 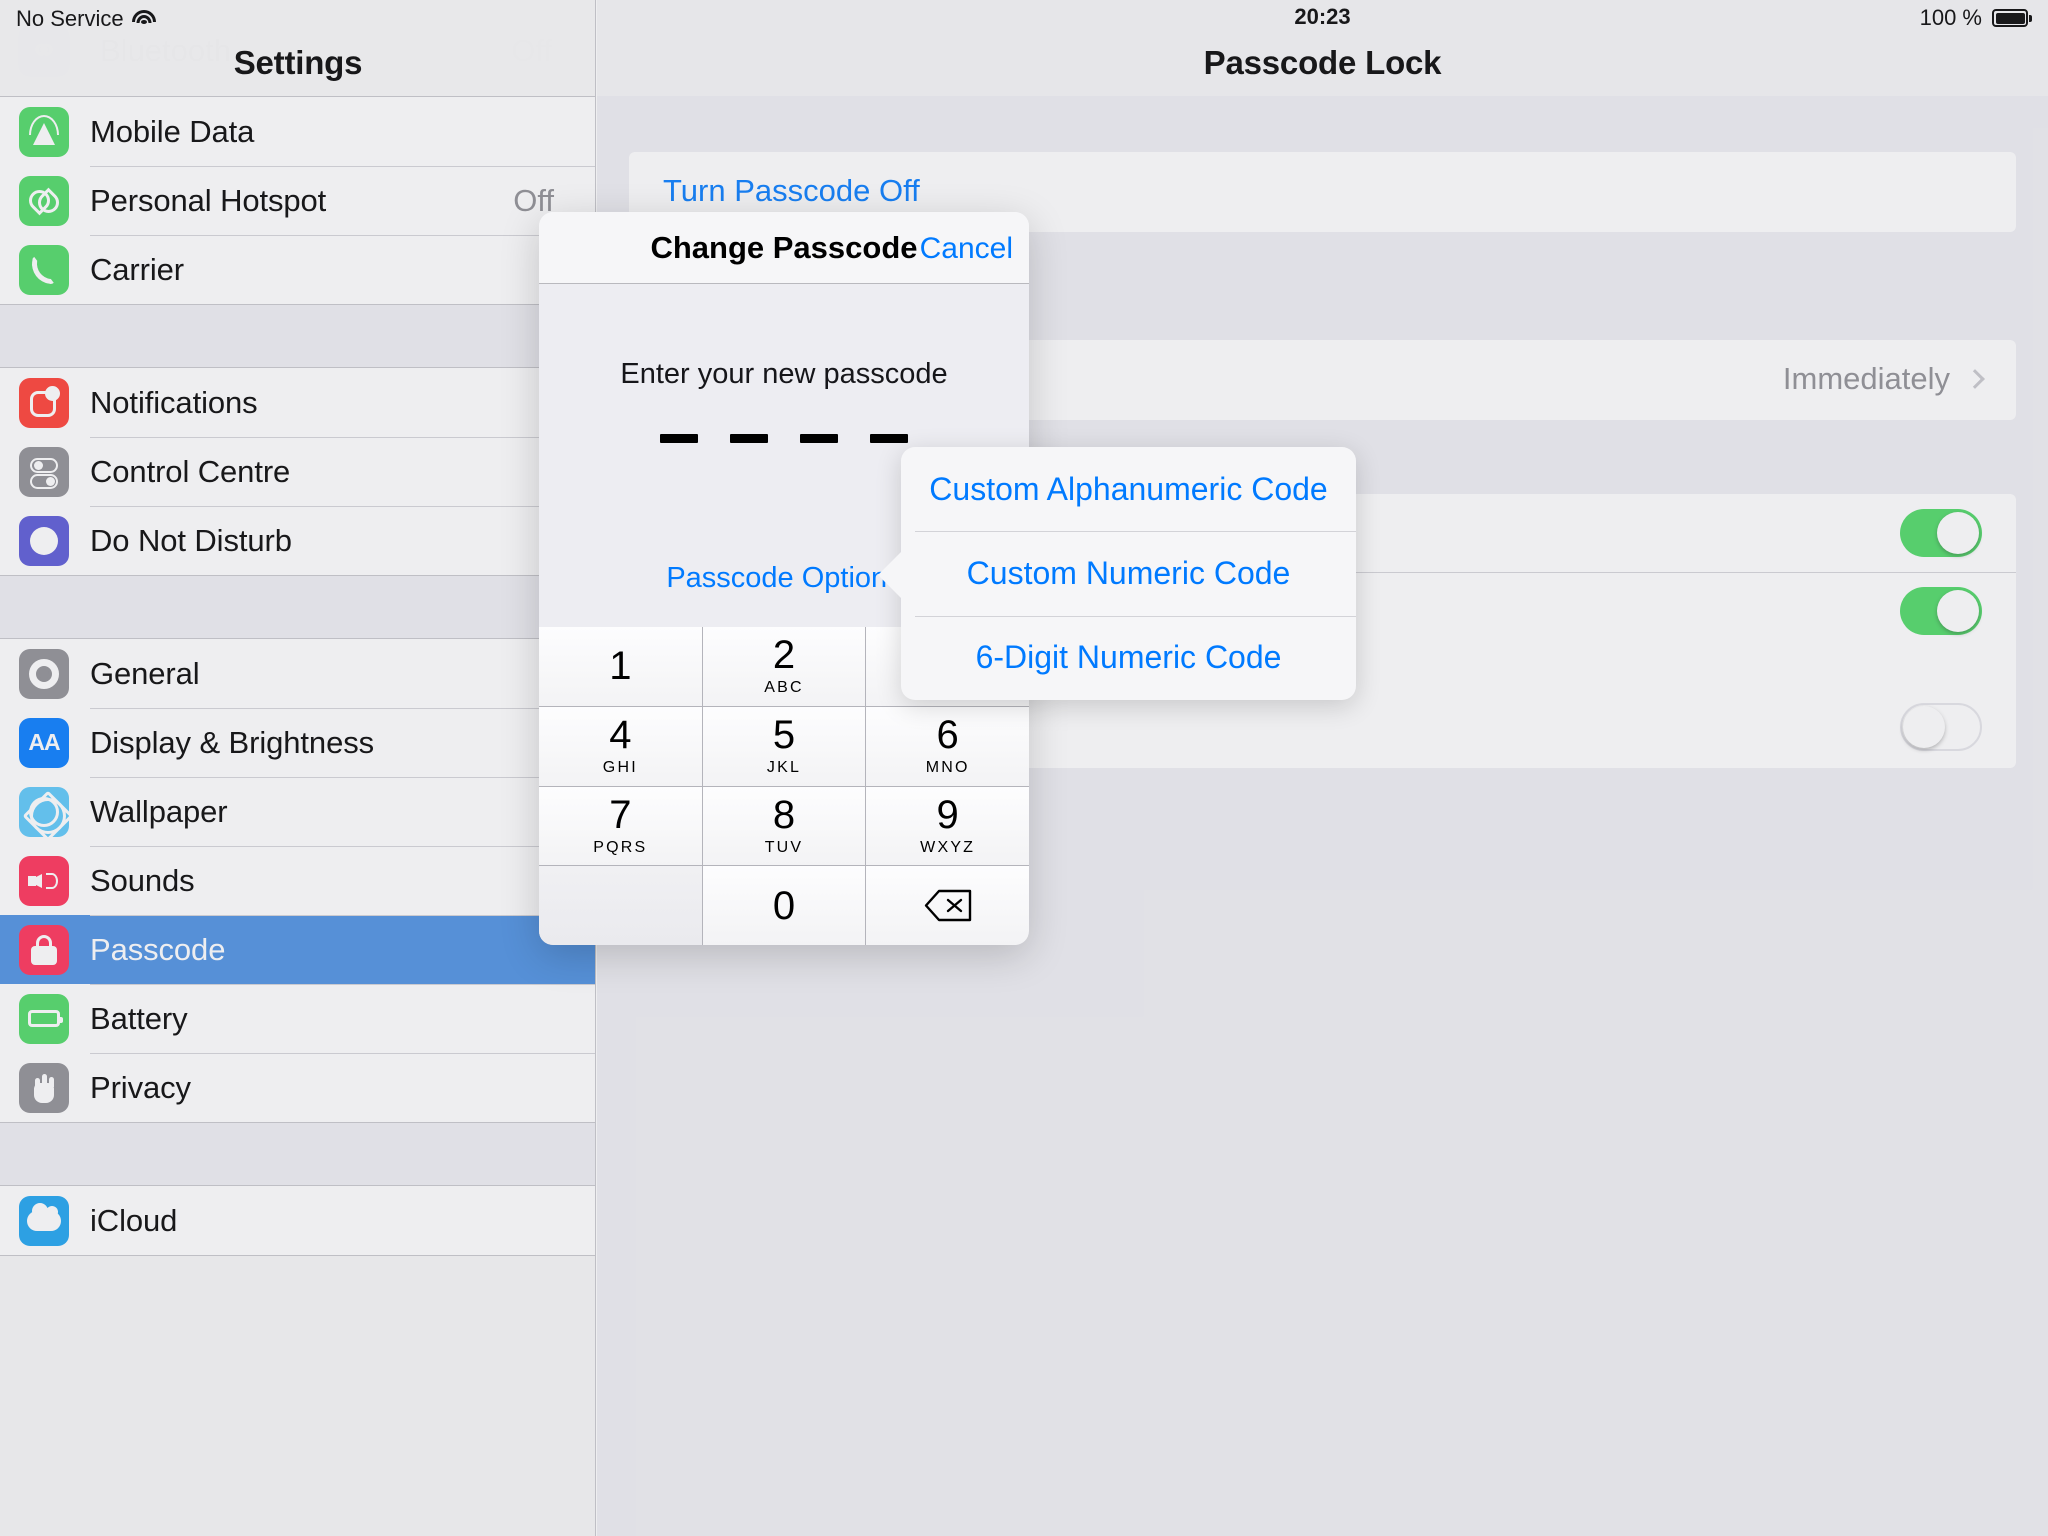 I want to click on keypad-key-1: 1, so click(x=620, y=666).